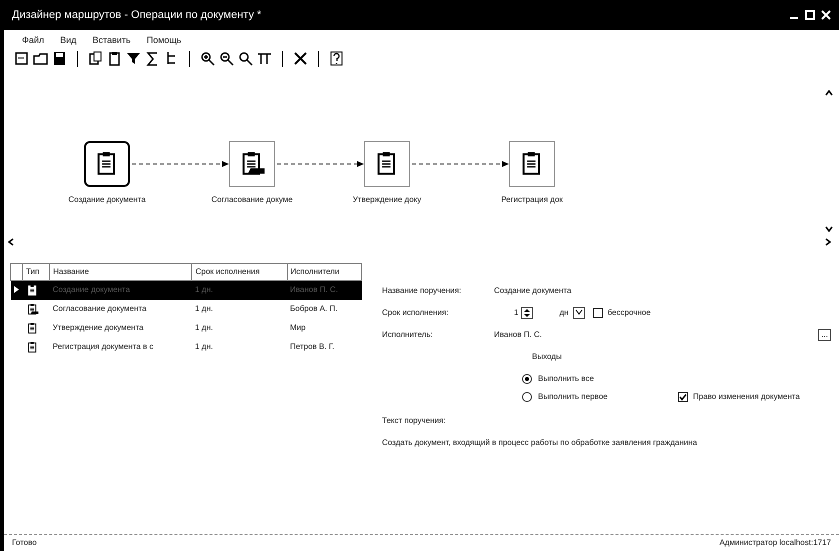  Describe the element at coordinates (566, 378) in the screenshot. I see `radio-label: Выполнить все` at that location.